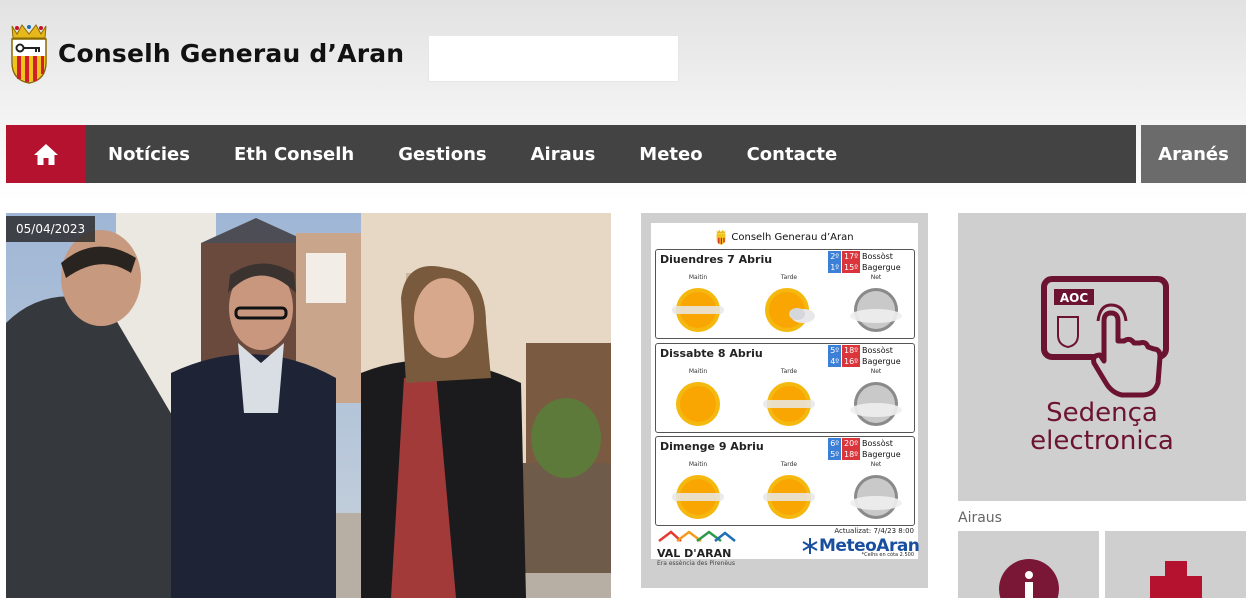 Image resolution: width=1246 pixels, height=598 pixels. What do you see at coordinates (294, 154) in the screenshot?
I see `nav-item-eth-conselh: Eth Conselh` at bounding box center [294, 154].